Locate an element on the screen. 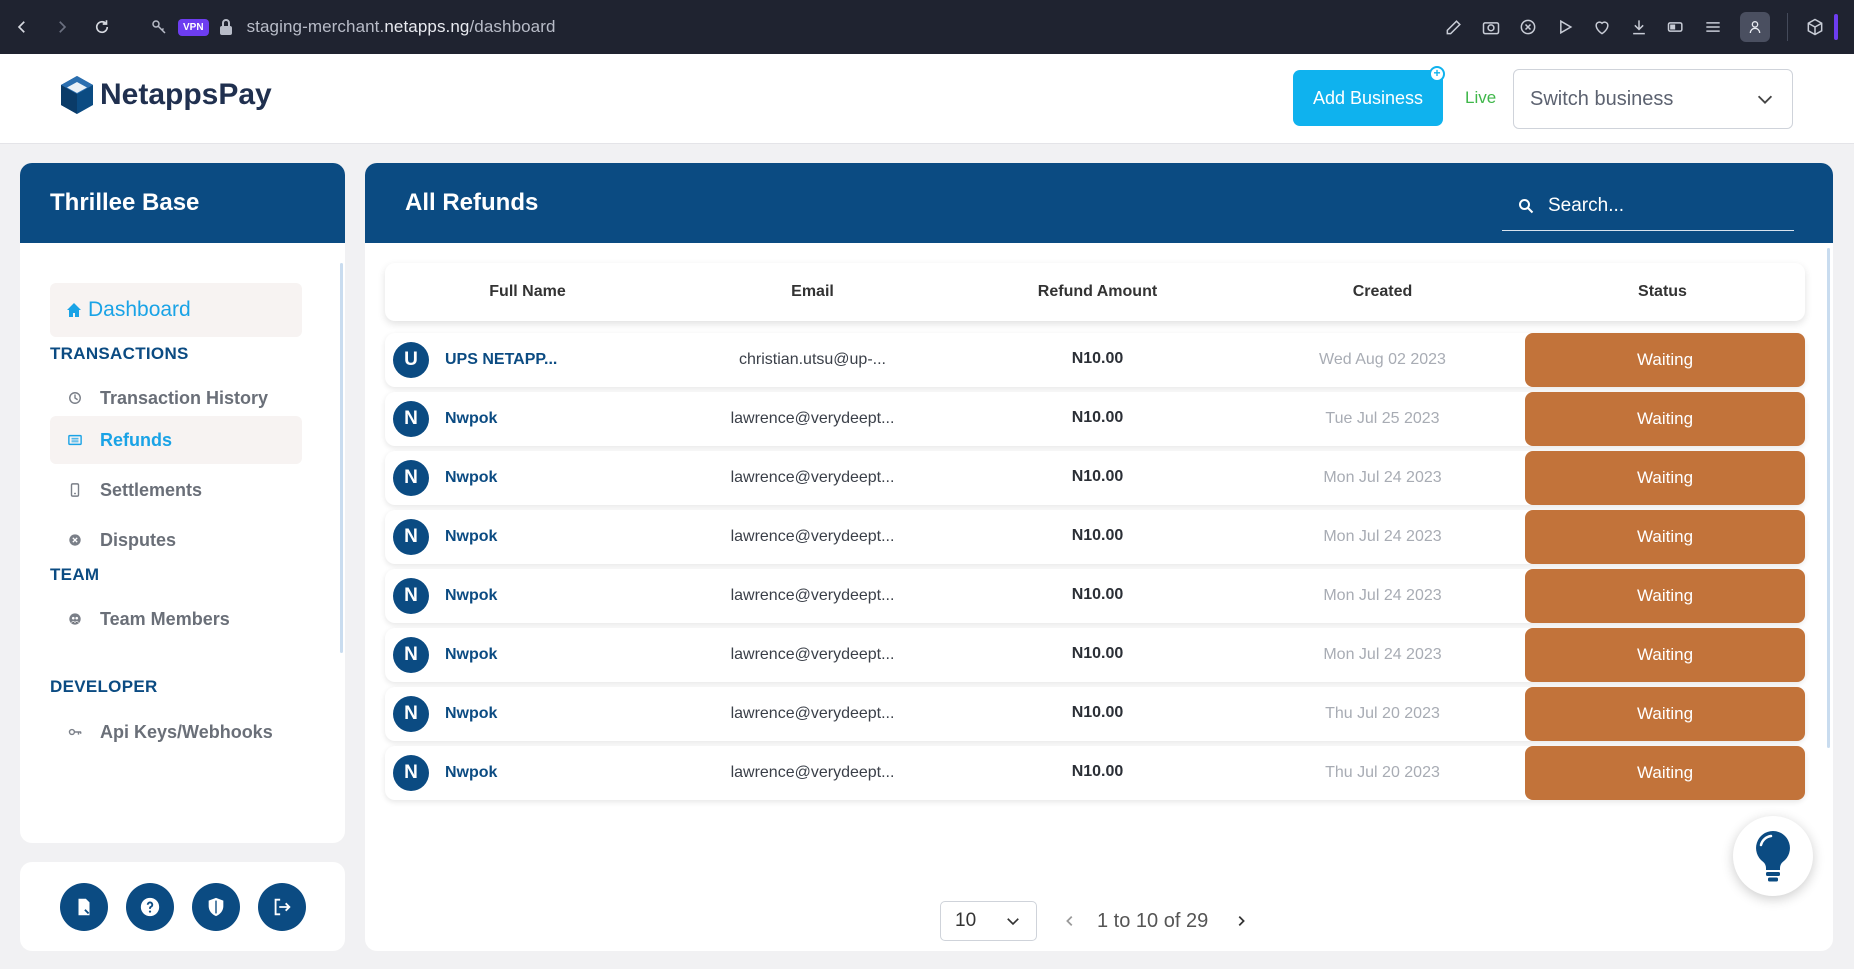 Image resolution: width=1854 pixels, height=969 pixels. section-transactions: TRANSACTIONS is located at coordinates (119, 353).